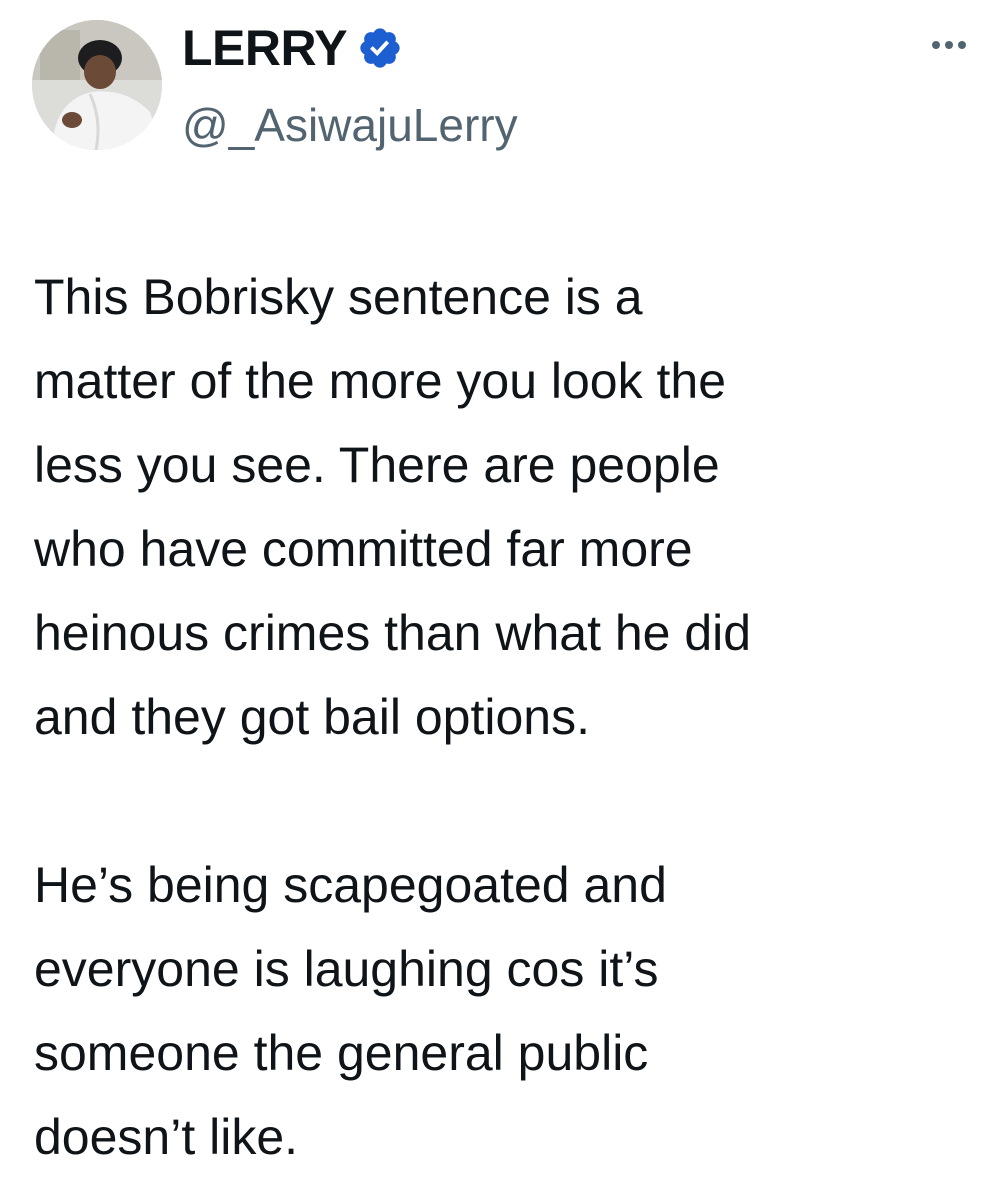 This screenshot has height=1200, width=1005. Describe the element at coordinates (350, 48) in the screenshot. I see `name-row: LERRY` at that location.